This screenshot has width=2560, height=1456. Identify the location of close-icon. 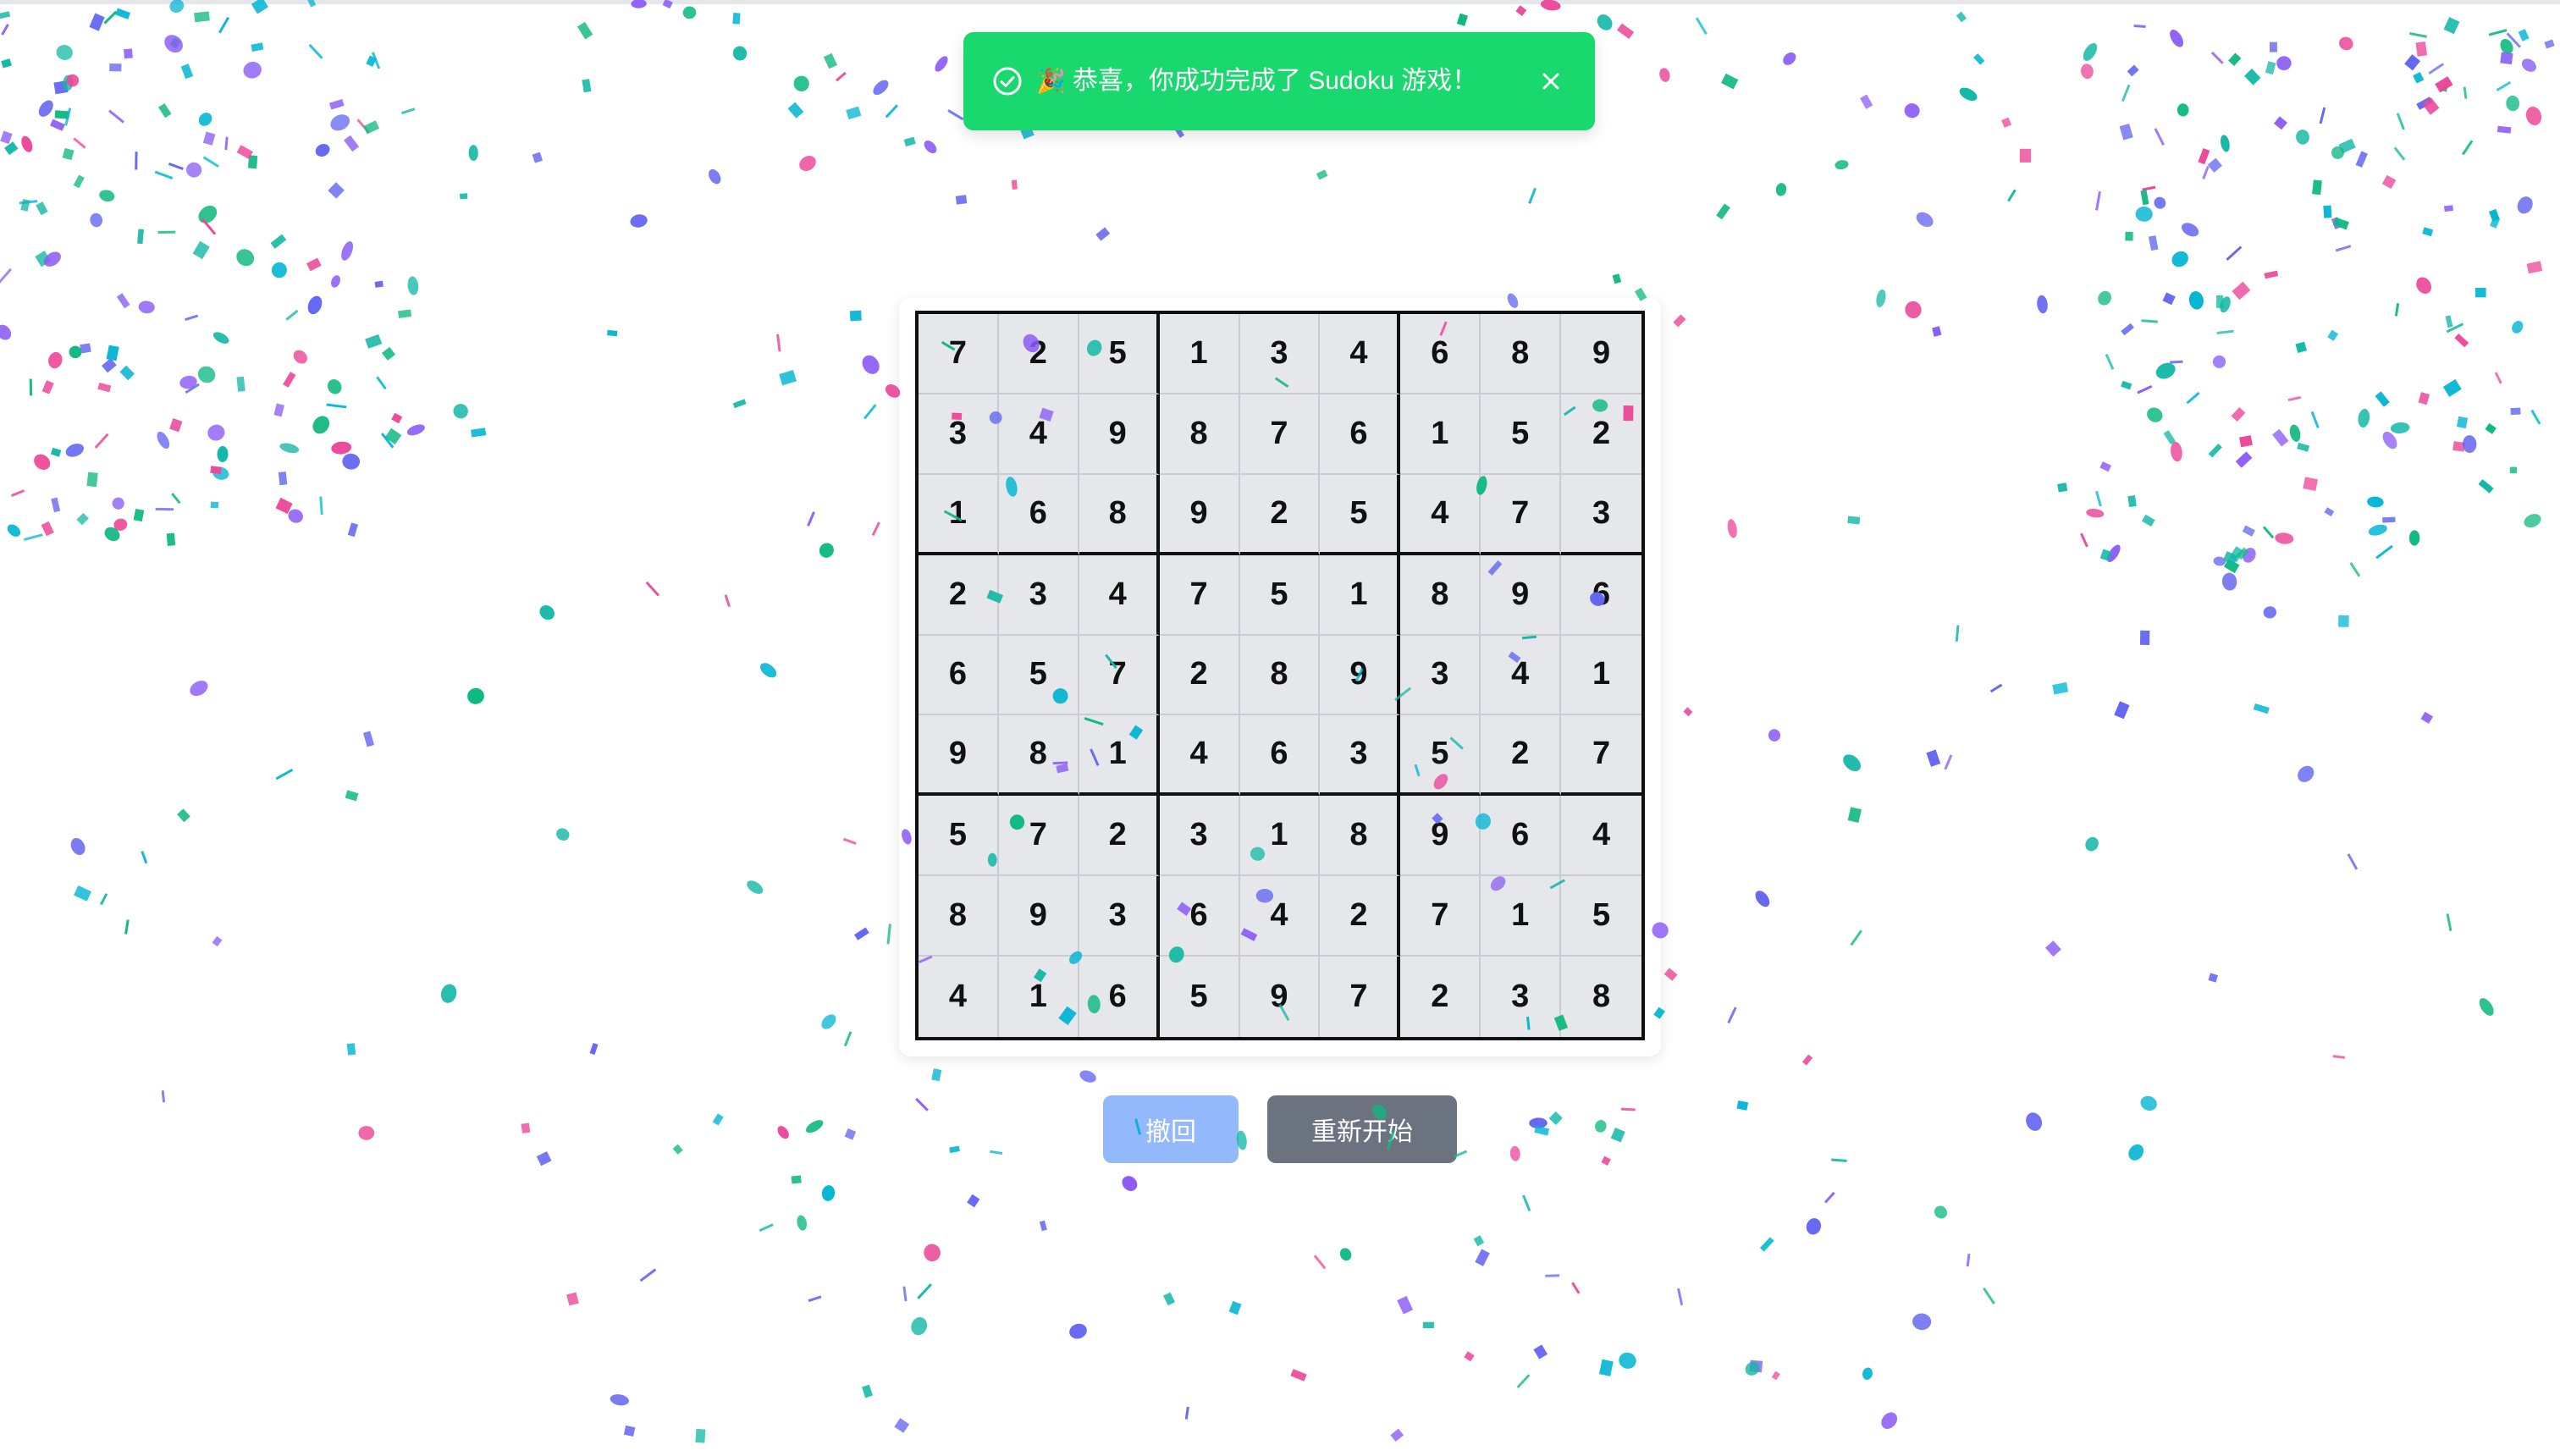
(1551, 81).